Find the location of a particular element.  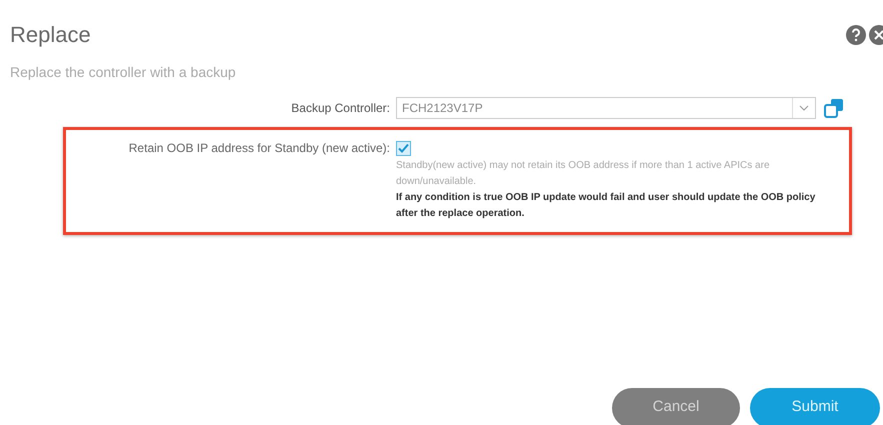

dialog-title: Replace is located at coordinates (50, 35).